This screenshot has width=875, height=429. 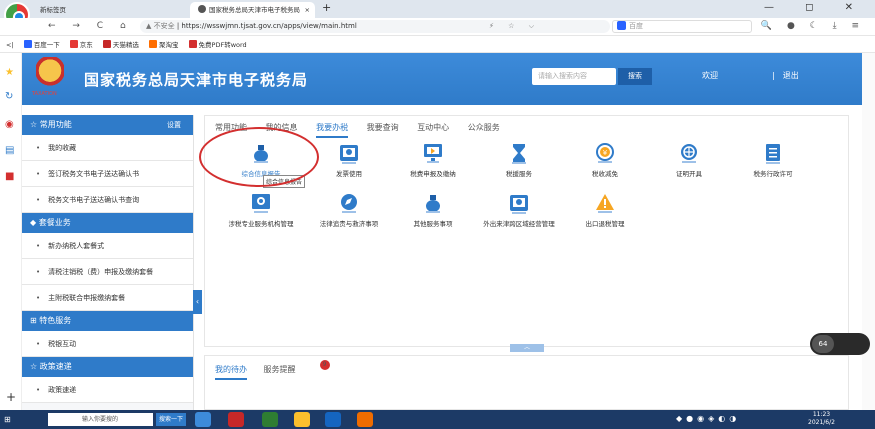 I want to click on bookmark-jd: 京东, so click(x=81, y=45).